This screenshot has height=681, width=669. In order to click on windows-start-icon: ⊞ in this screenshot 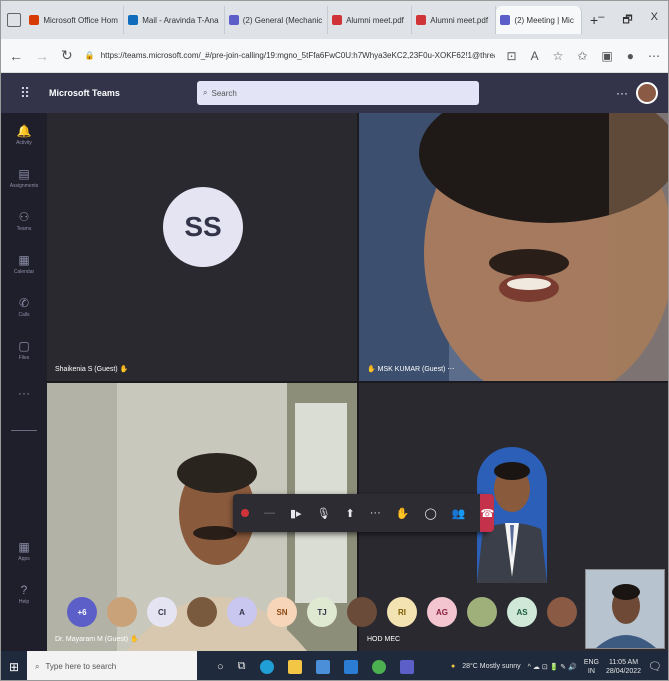, I will do `click(14, 667)`.